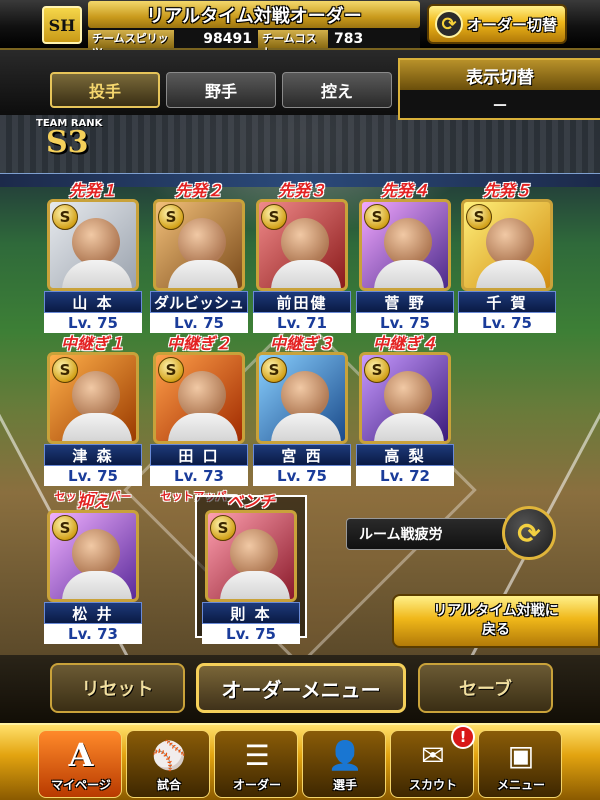 This screenshot has width=600, height=800. I want to click on mypage-icon: A, so click(81, 755).